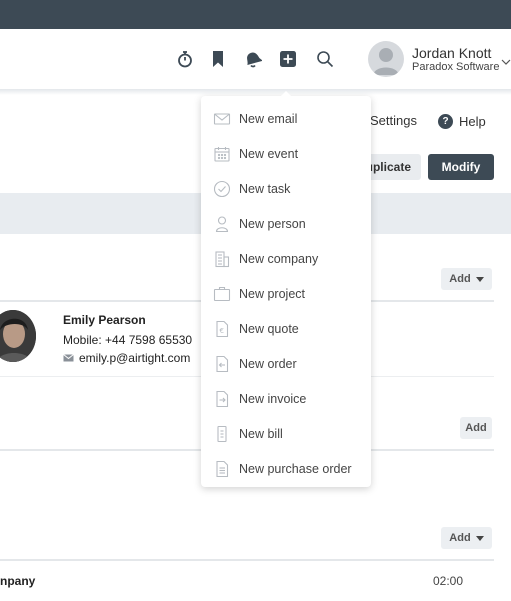 Image resolution: width=511 pixels, height=601 pixels. What do you see at coordinates (222, 224) in the screenshot?
I see `person-icon` at bounding box center [222, 224].